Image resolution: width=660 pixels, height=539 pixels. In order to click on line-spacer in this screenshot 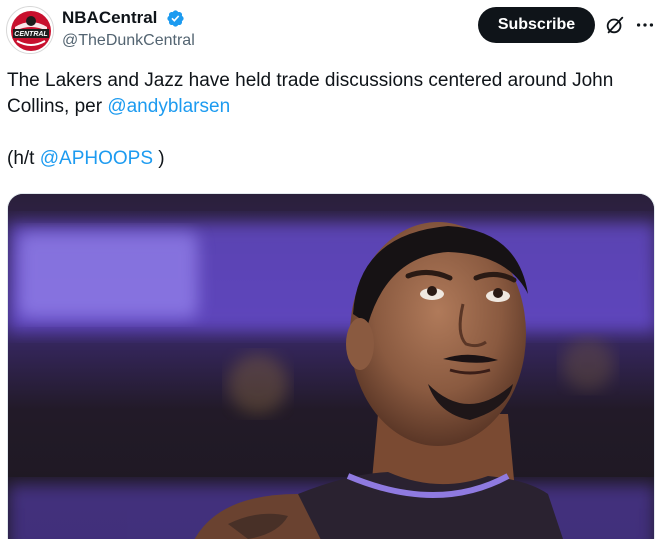, I will do `click(327, 133)`.